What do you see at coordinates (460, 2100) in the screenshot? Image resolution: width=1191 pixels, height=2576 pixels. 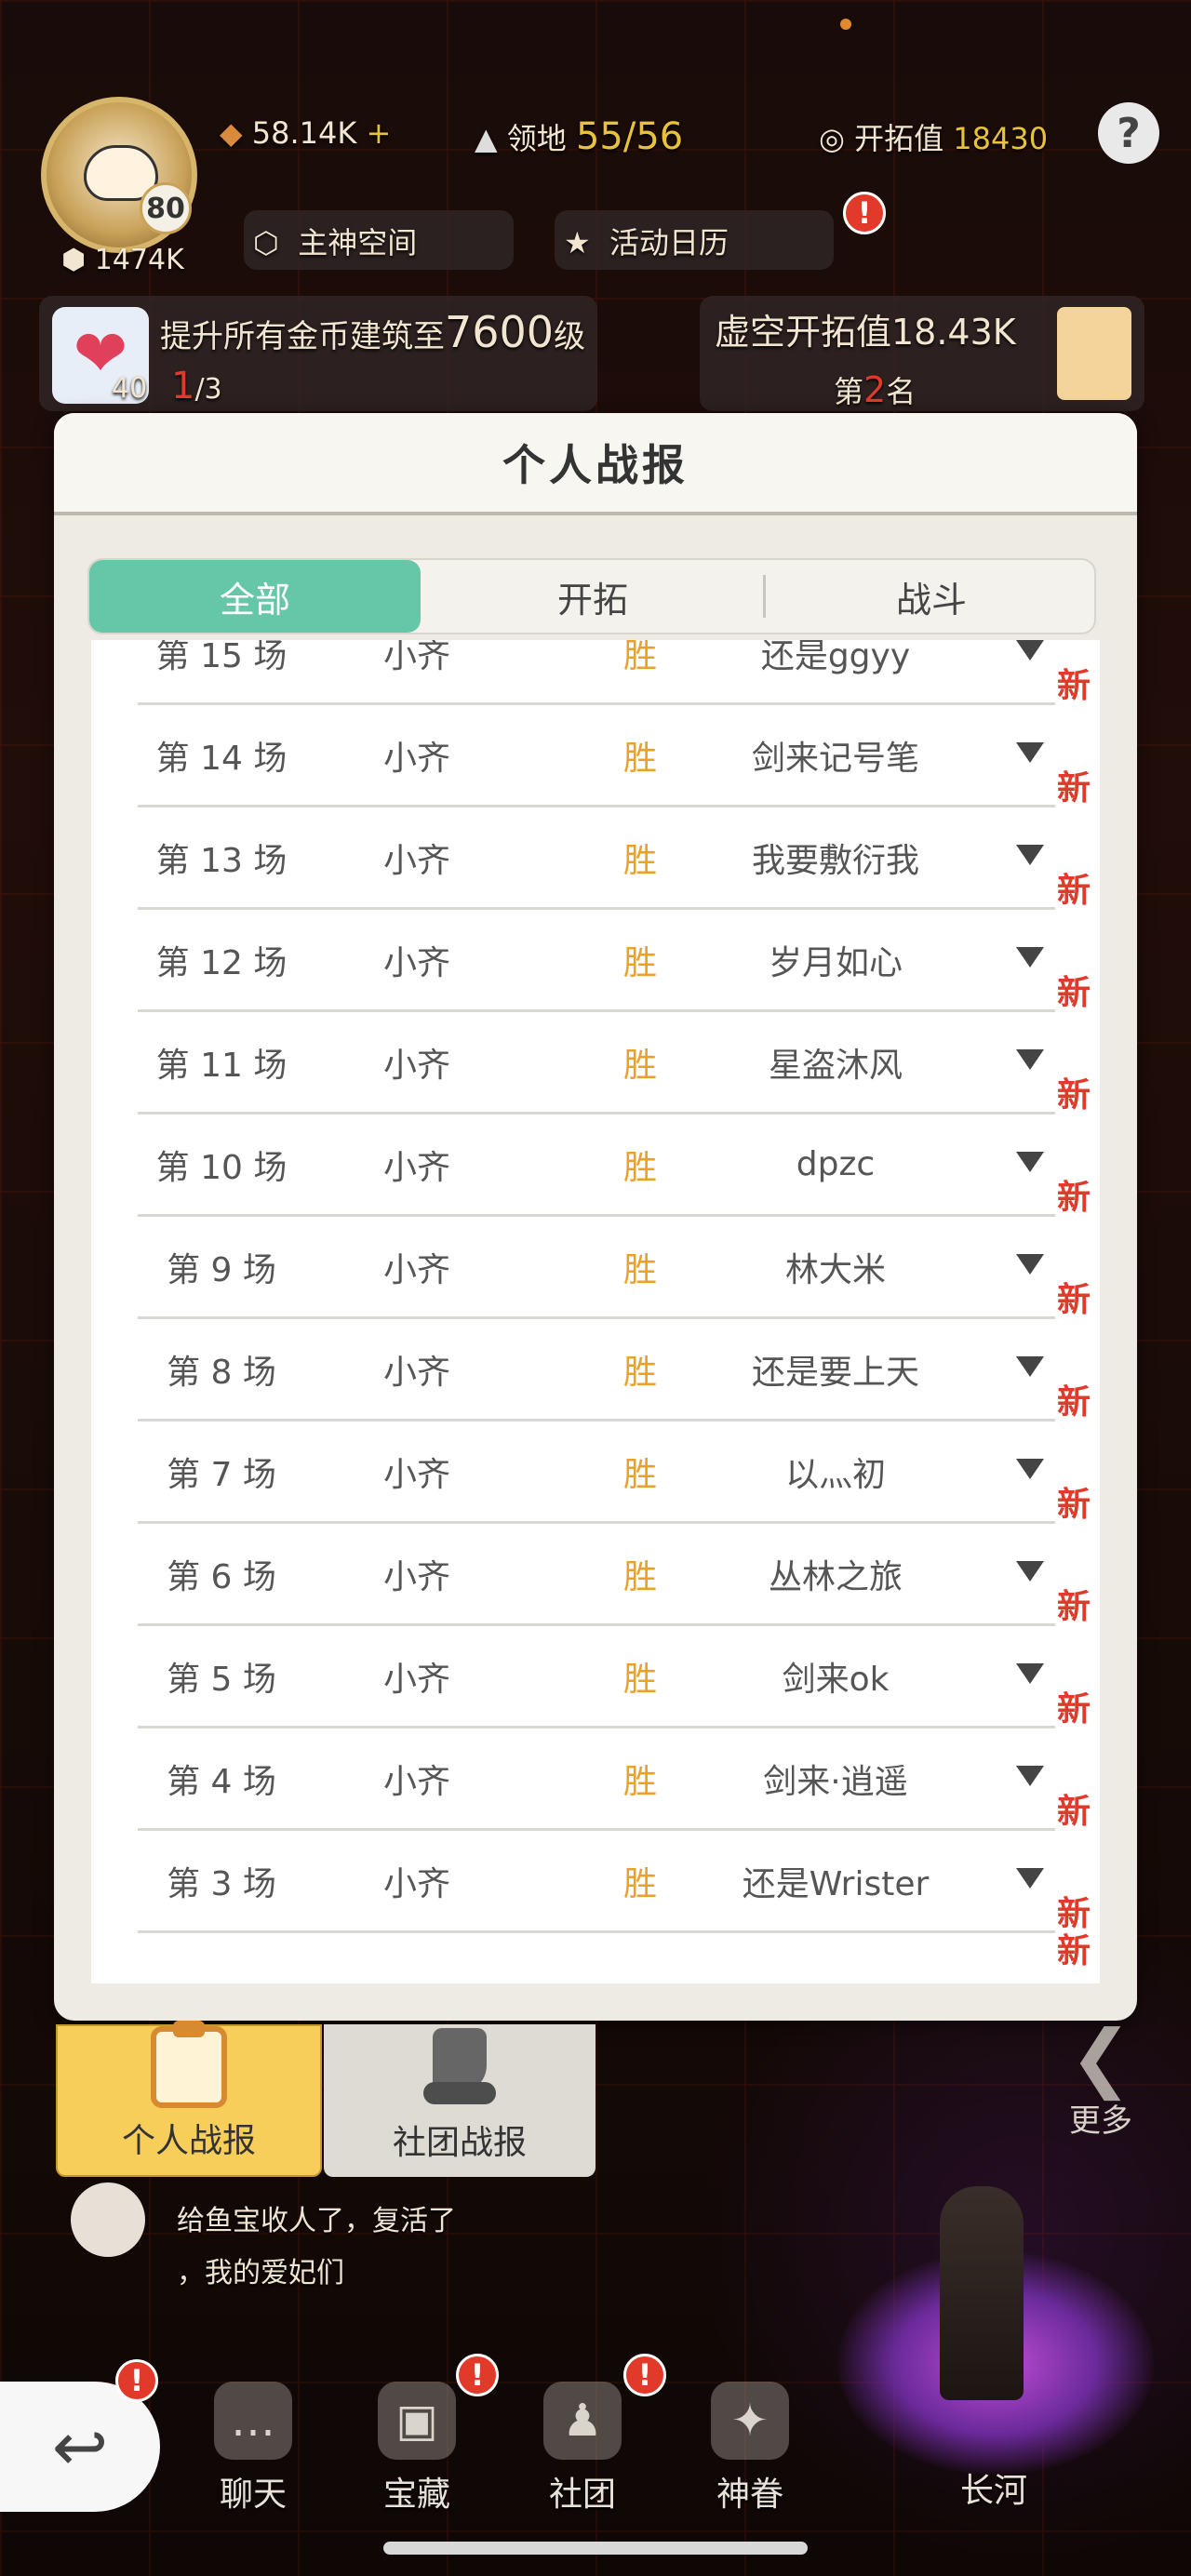 I see `guild-report-tab: 社团战报` at bounding box center [460, 2100].